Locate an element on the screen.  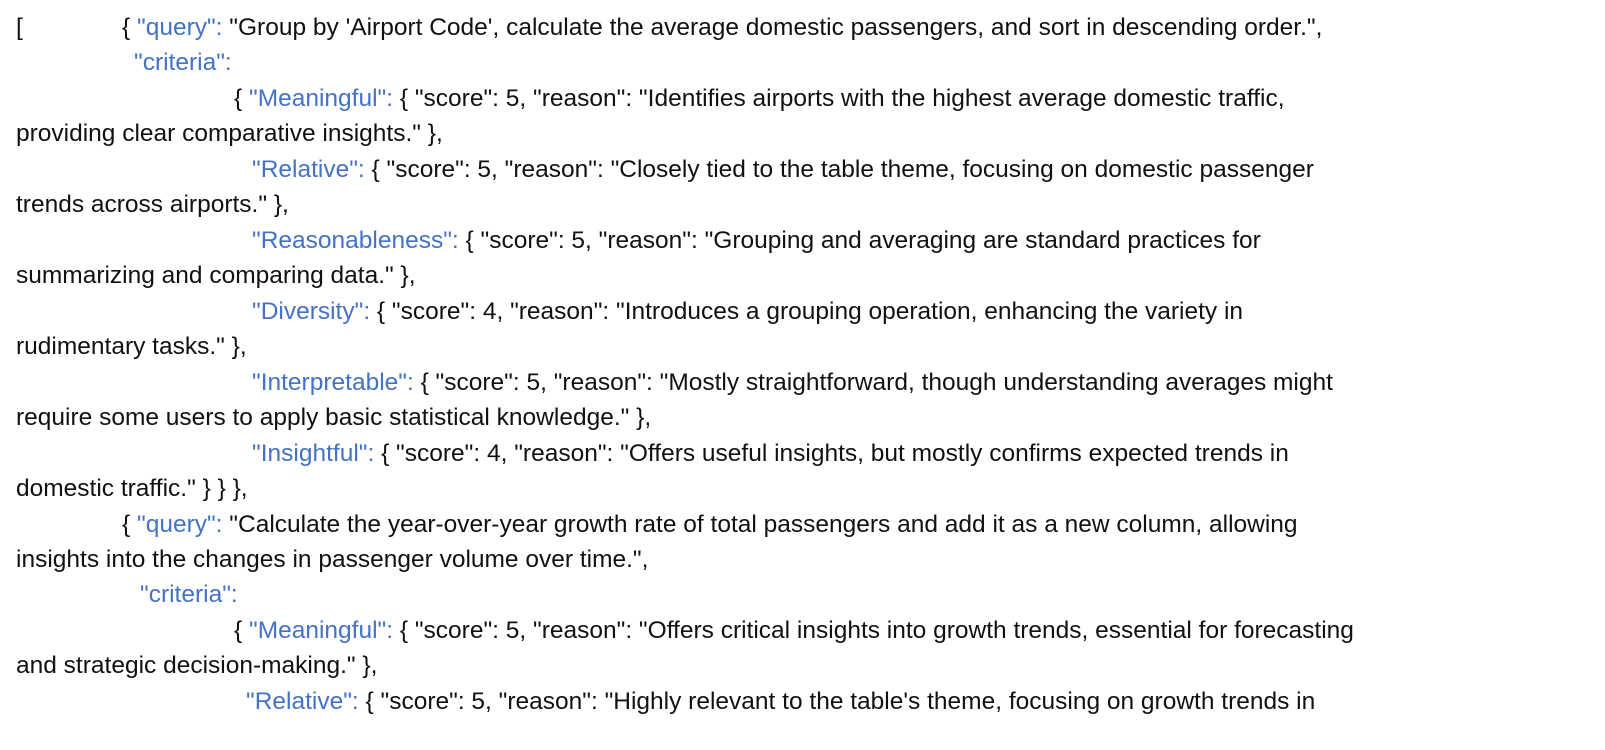
json-value-text: summarizing and comparing data." }, is located at coordinates (216, 275).